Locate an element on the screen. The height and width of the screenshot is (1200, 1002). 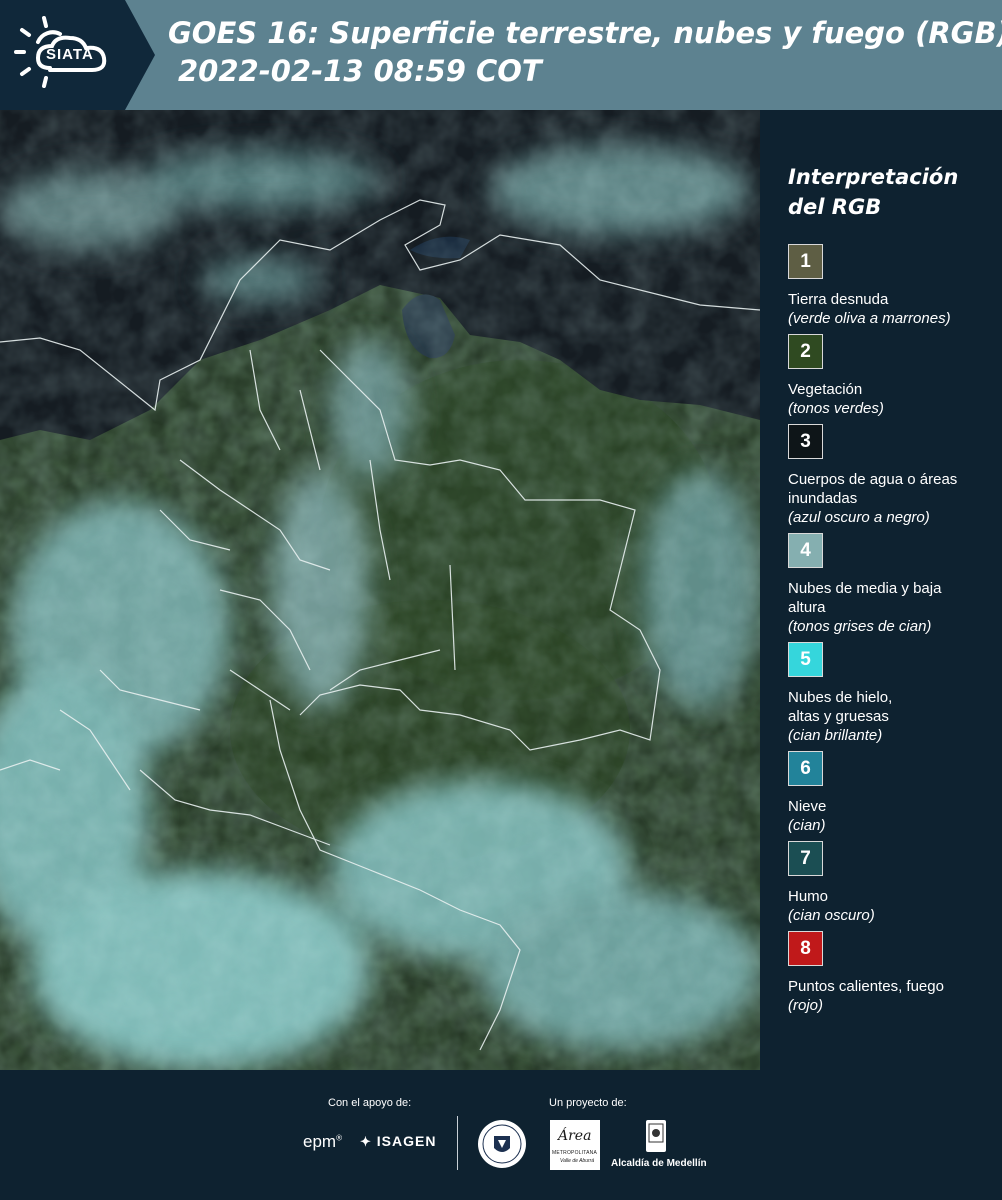
area-logo-top: Área is located at coordinates (575, 1136).